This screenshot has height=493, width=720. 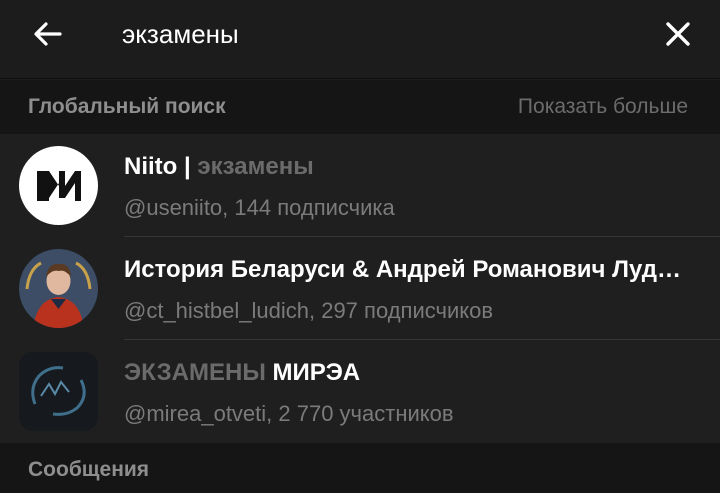 I want to click on result-subtitle: @useniito, 144 подписчика, so click(x=259, y=207).